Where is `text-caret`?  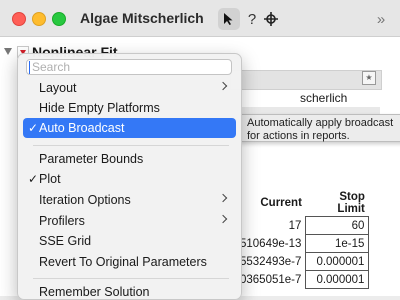 text-caret is located at coordinates (29, 67).